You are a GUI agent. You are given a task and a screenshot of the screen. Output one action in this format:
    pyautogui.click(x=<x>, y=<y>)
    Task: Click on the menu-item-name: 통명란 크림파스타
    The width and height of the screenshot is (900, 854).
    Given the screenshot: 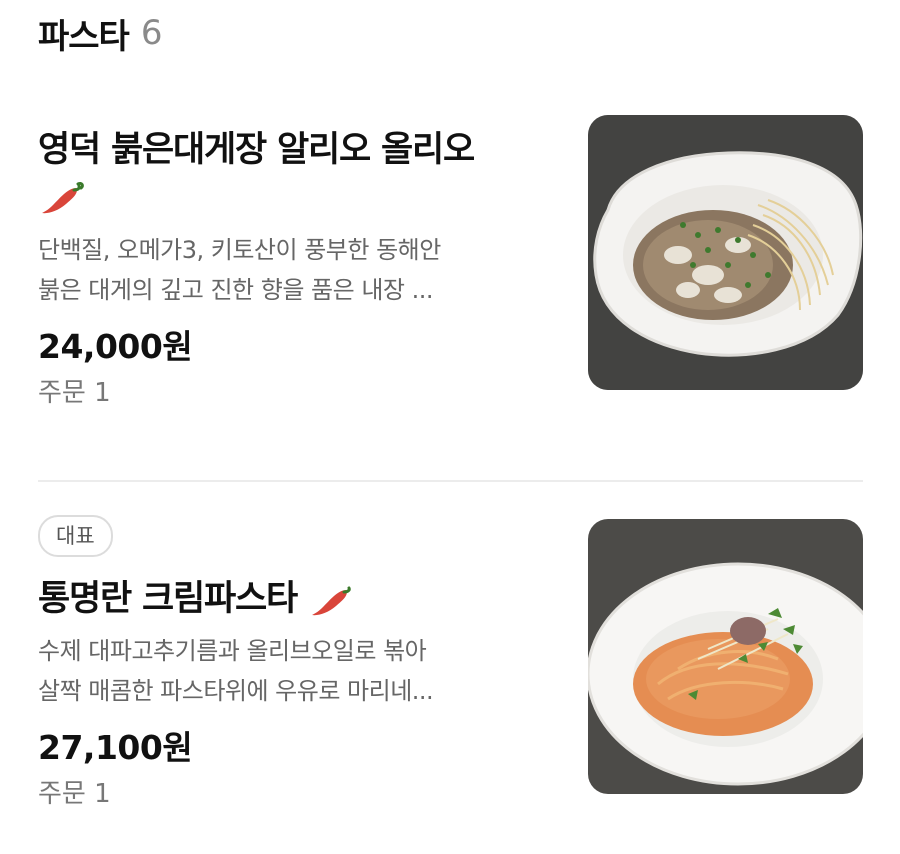 What is the action you would take?
    pyautogui.click(x=298, y=599)
    